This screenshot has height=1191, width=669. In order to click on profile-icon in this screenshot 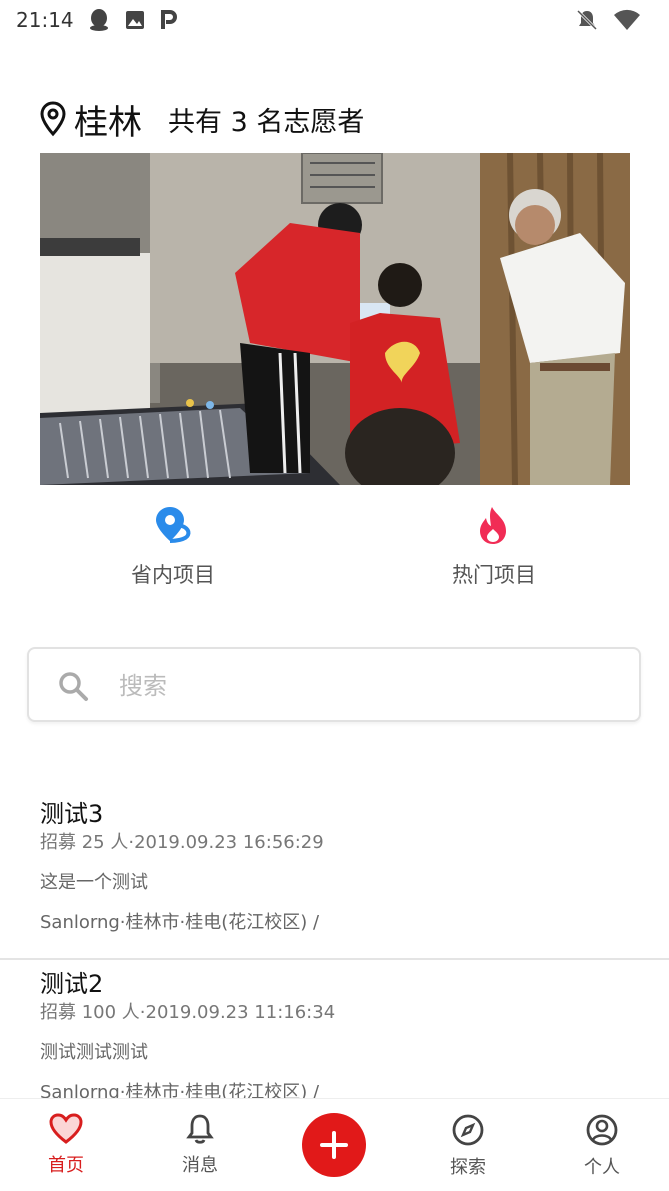, I will do `click(602, 1130)`.